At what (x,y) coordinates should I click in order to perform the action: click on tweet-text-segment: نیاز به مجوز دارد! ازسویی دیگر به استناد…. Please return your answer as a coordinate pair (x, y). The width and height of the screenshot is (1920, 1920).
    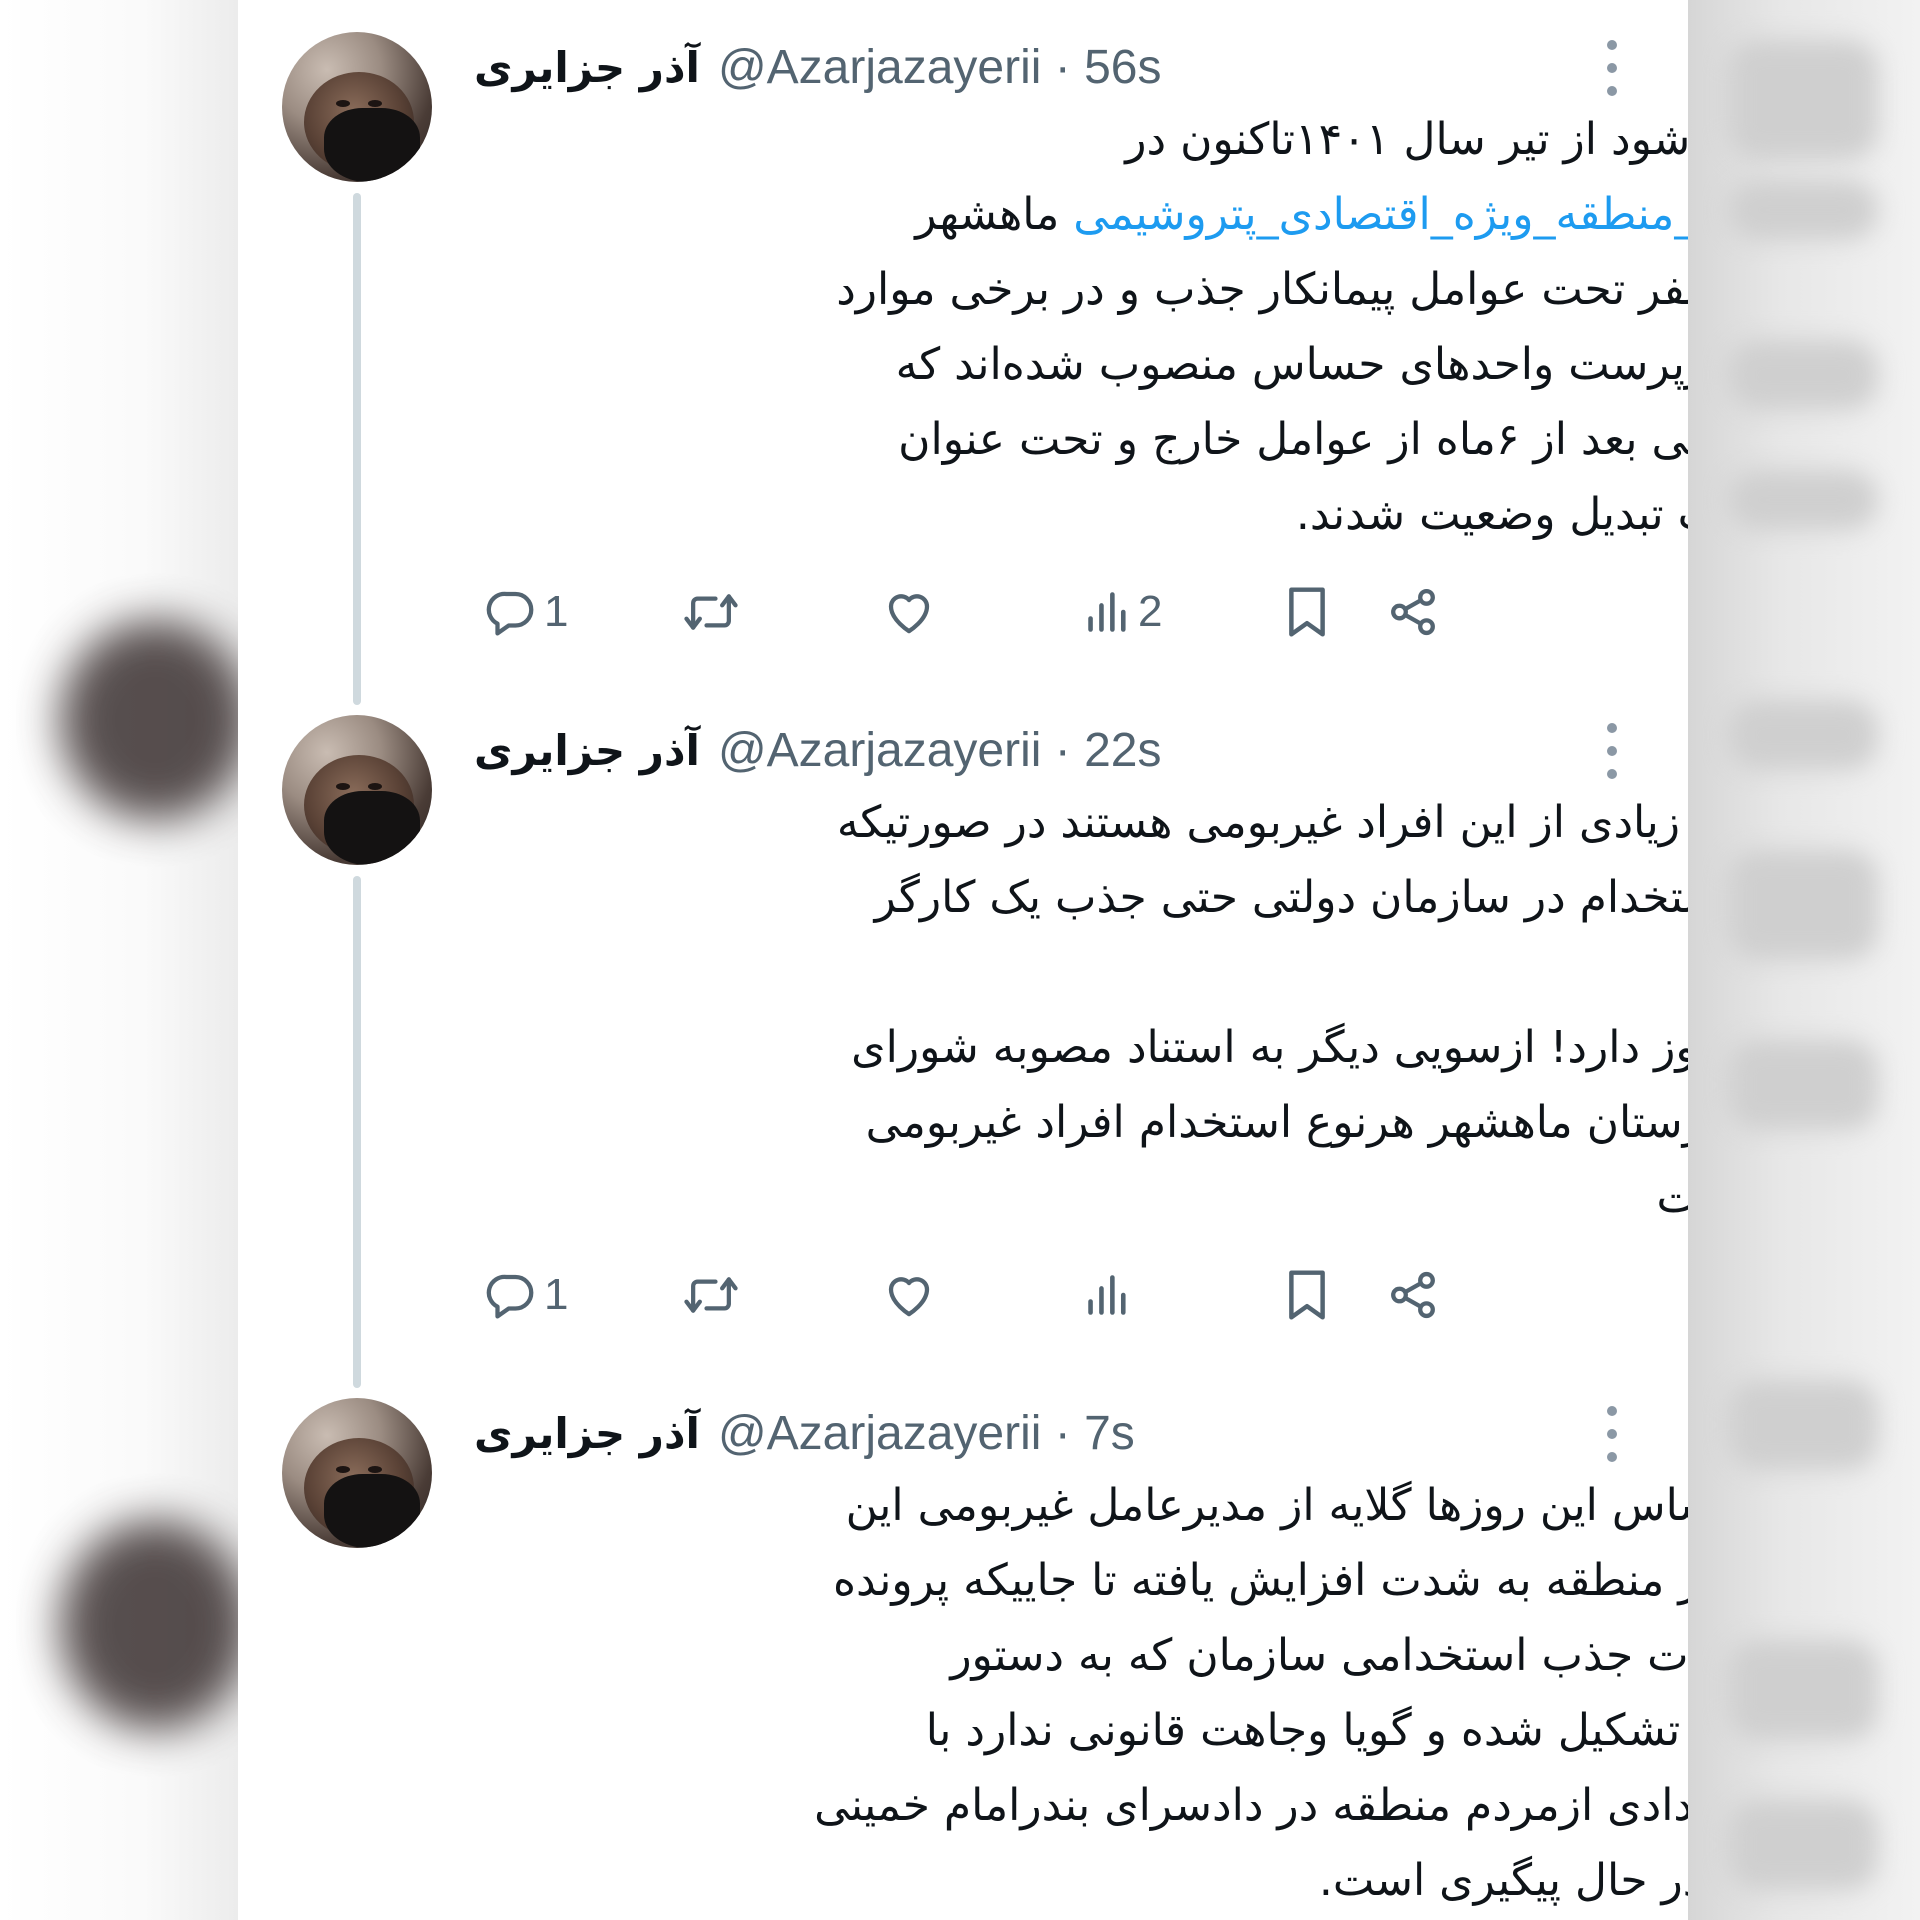
    Looking at the image, I should click on (1269, 1047).